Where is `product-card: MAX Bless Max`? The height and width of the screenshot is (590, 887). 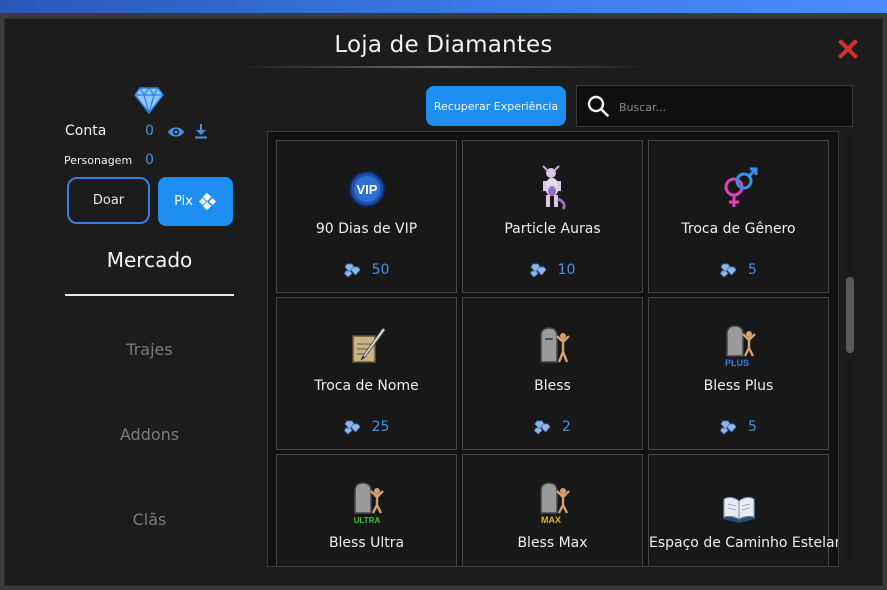 product-card: MAX Bless Max is located at coordinates (552, 510).